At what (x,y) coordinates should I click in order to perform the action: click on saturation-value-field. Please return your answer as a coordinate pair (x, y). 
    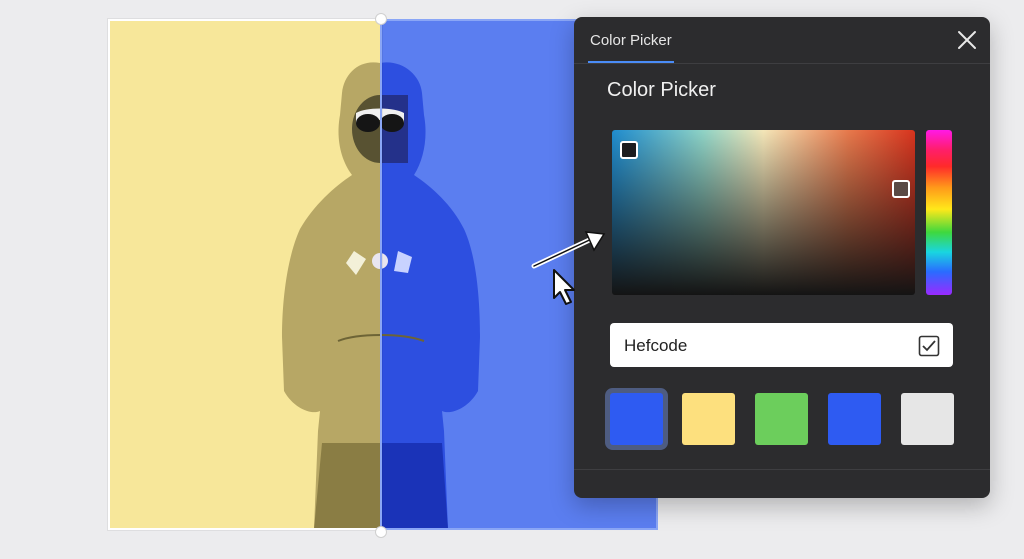
    Looking at the image, I should click on (763, 212).